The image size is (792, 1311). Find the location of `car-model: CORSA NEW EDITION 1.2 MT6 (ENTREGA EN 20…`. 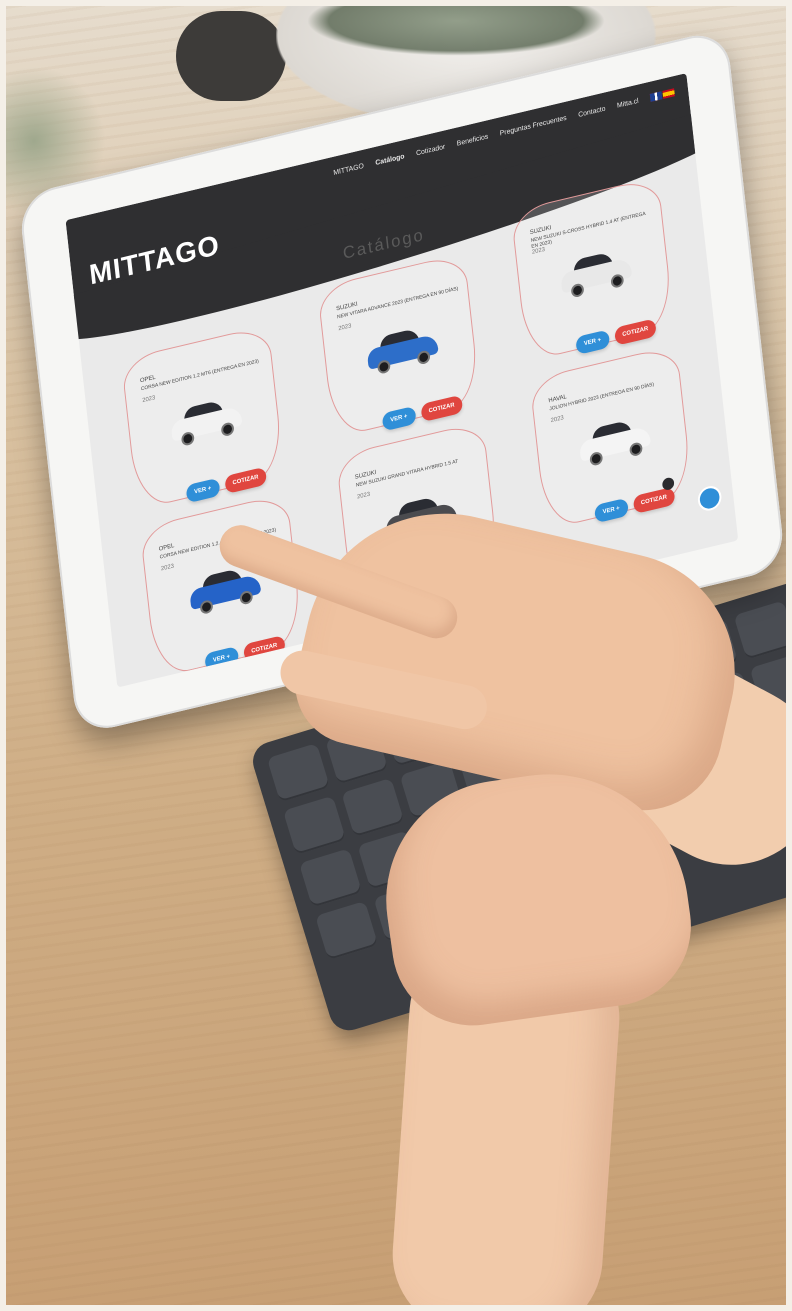

car-model: CORSA NEW EDITION 1.2 MT6 (ENTREGA EN 20… is located at coordinates (200, 375).